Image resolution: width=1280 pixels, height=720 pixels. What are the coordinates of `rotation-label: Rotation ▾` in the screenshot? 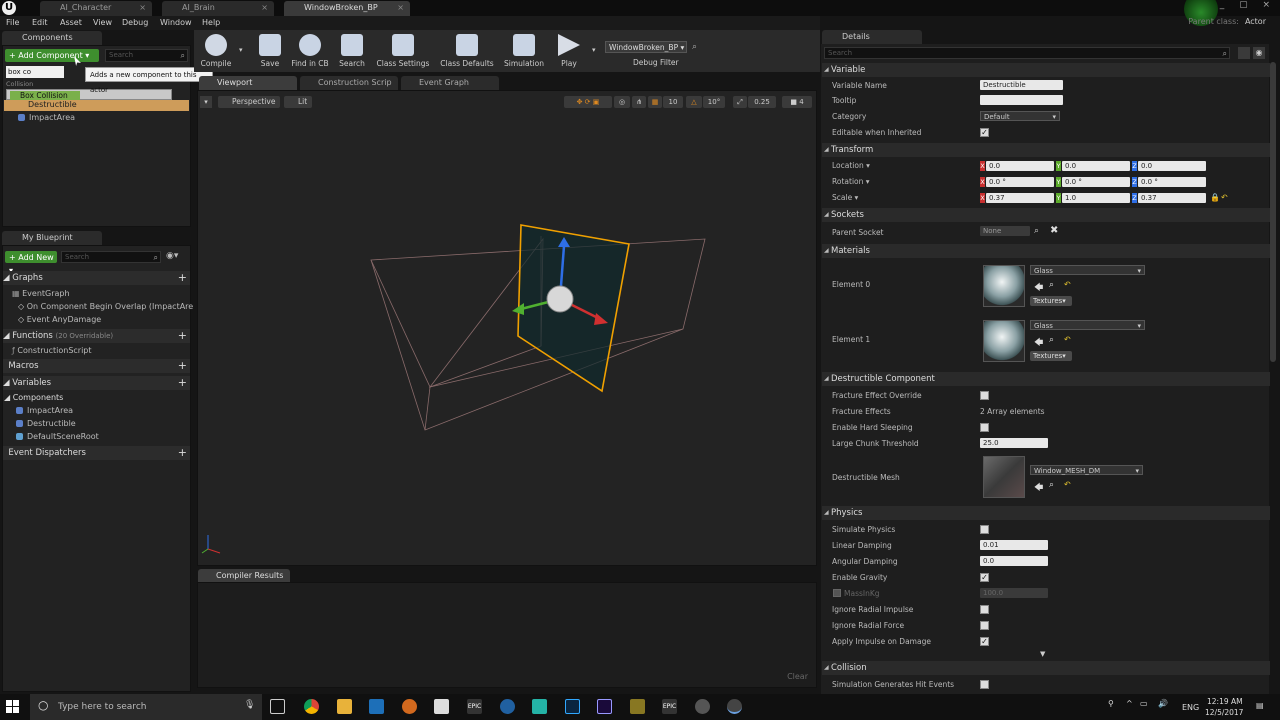 It's located at (851, 181).